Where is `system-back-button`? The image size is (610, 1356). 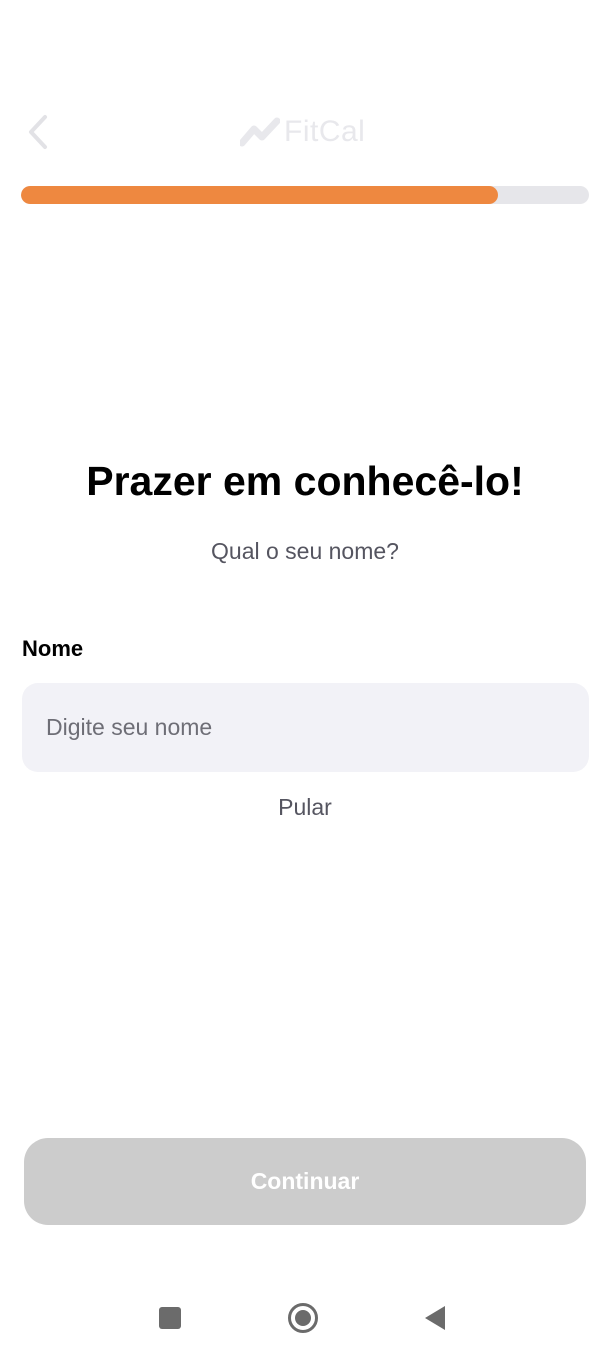
system-back-button is located at coordinates (435, 1318).